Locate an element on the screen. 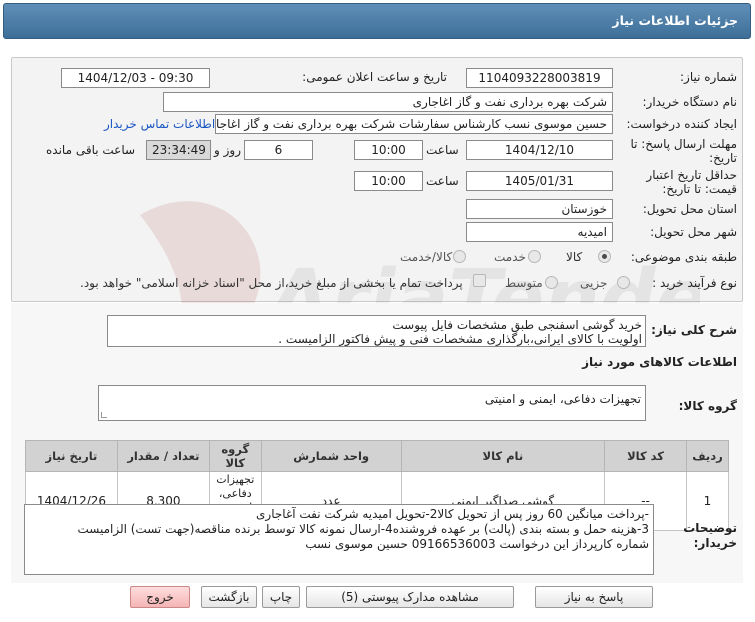 The width and height of the screenshot is (755, 622). col-unit: واحد شمارش is located at coordinates (331, 456).